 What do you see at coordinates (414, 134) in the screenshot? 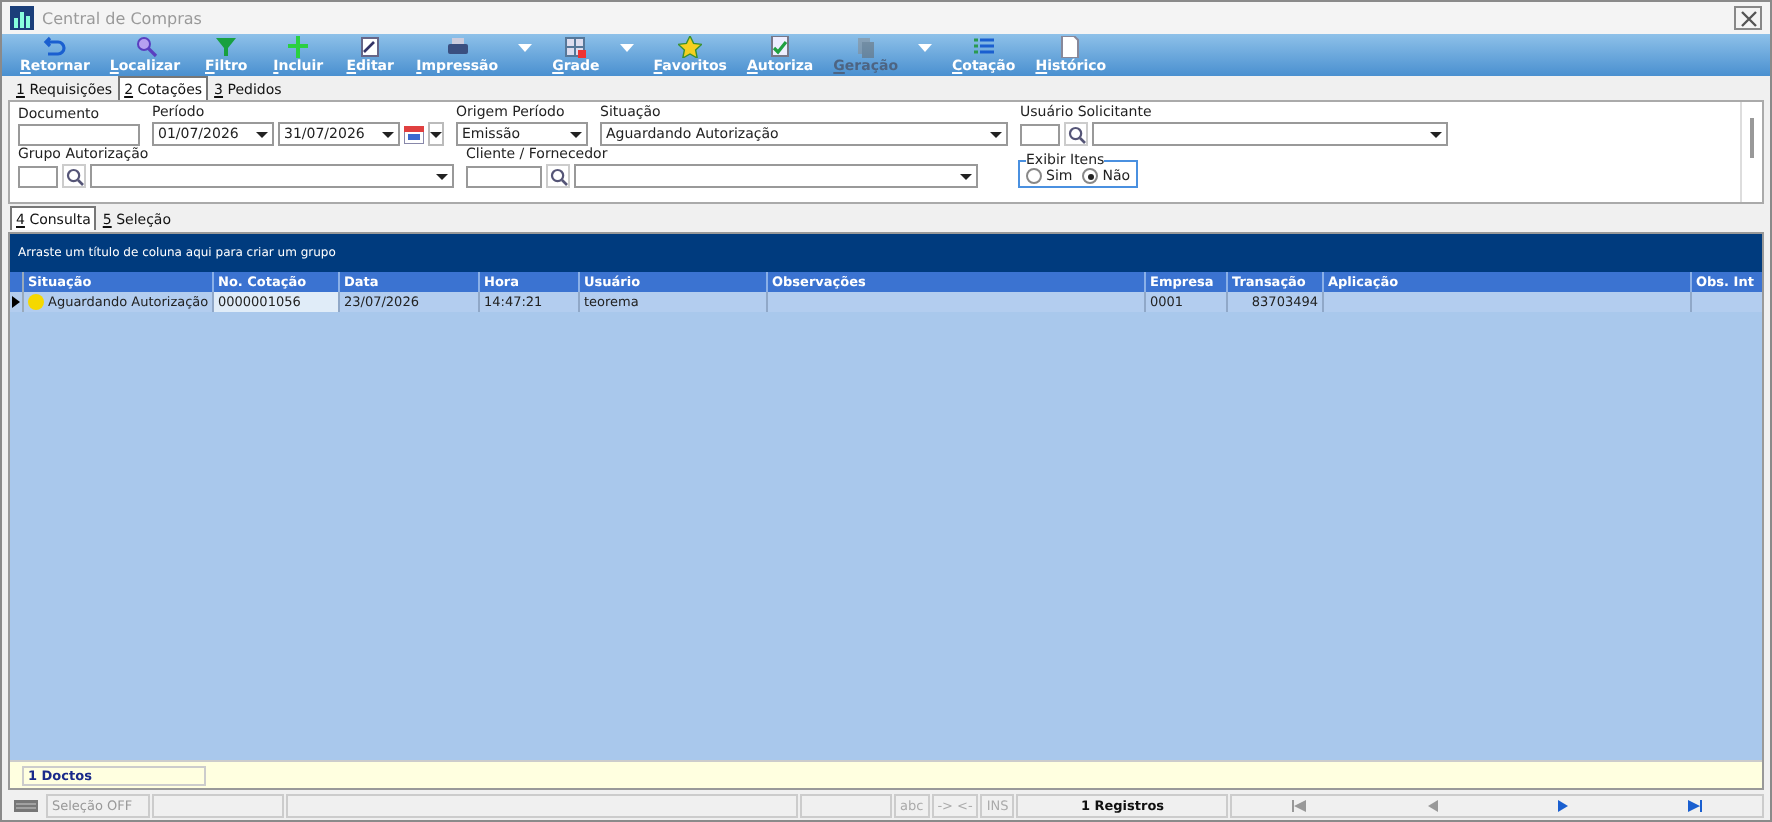
I see `calendar-icon` at bounding box center [414, 134].